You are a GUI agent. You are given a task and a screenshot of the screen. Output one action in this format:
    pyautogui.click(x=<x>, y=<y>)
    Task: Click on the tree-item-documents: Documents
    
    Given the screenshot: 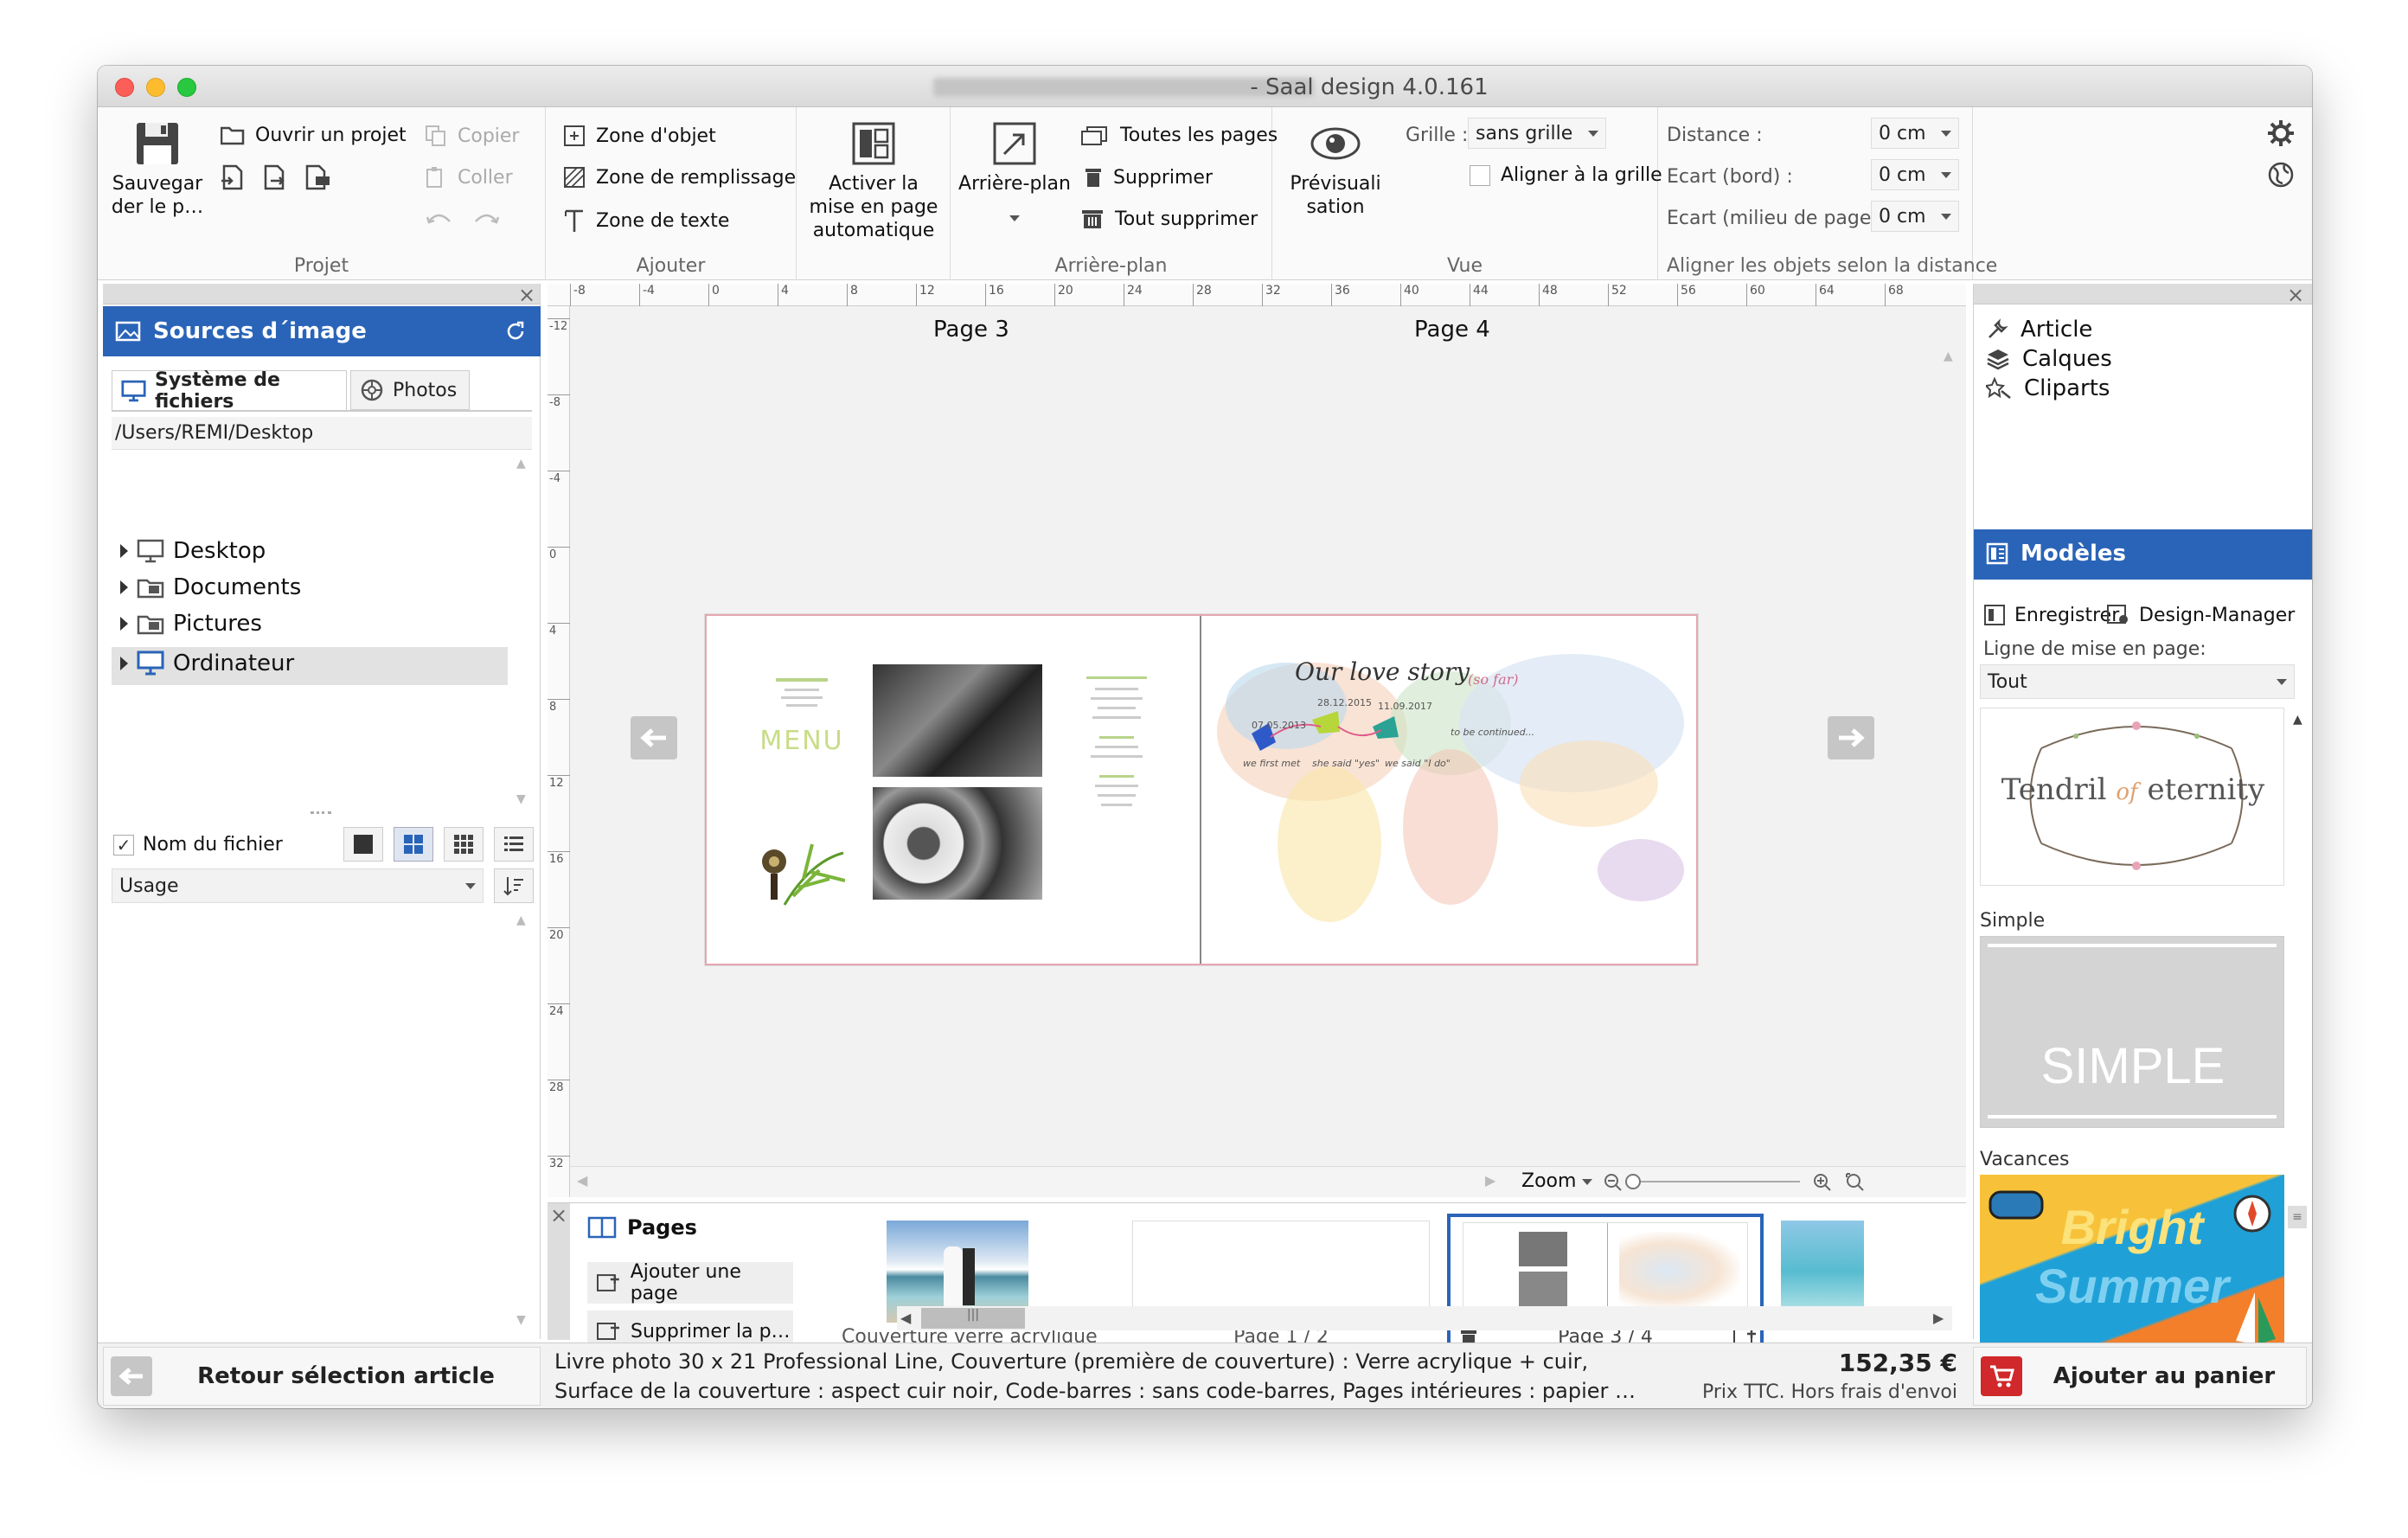 What is the action you would take?
    pyautogui.click(x=210, y=587)
    